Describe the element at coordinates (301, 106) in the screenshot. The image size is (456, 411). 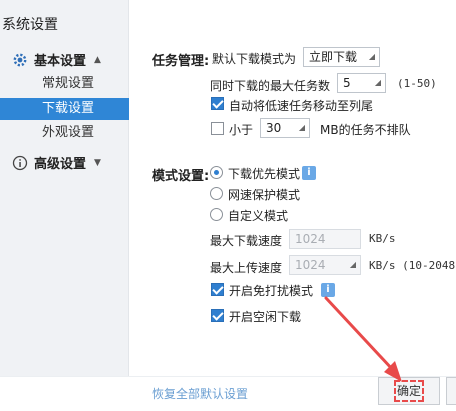
I see `auto-move-label: 自动将低速任务移动至列尾` at that location.